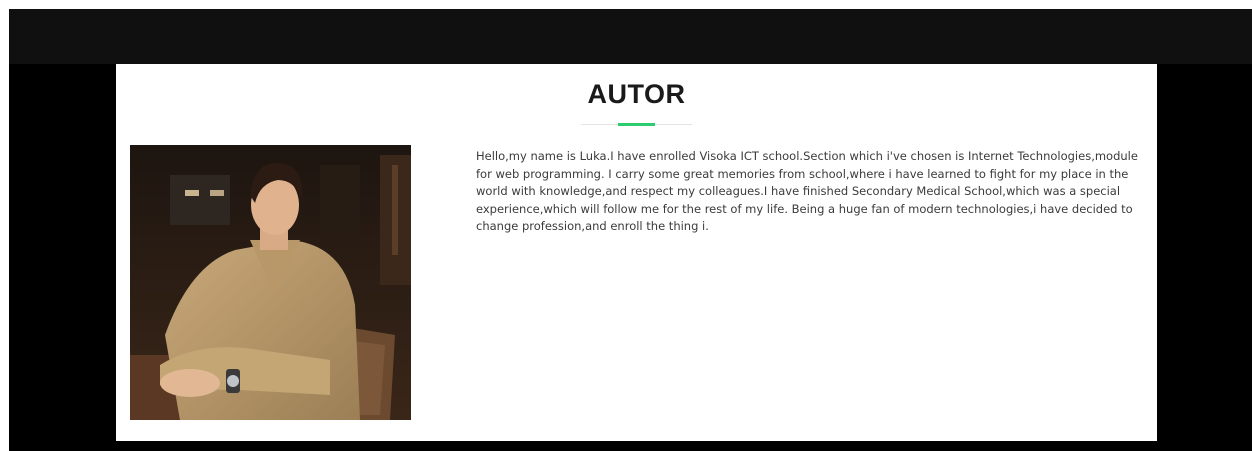 The height and width of the screenshot is (451, 1252). What do you see at coordinates (636, 94) in the screenshot?
I see `section-title: AUTOR` at bounding box center [636, 94].